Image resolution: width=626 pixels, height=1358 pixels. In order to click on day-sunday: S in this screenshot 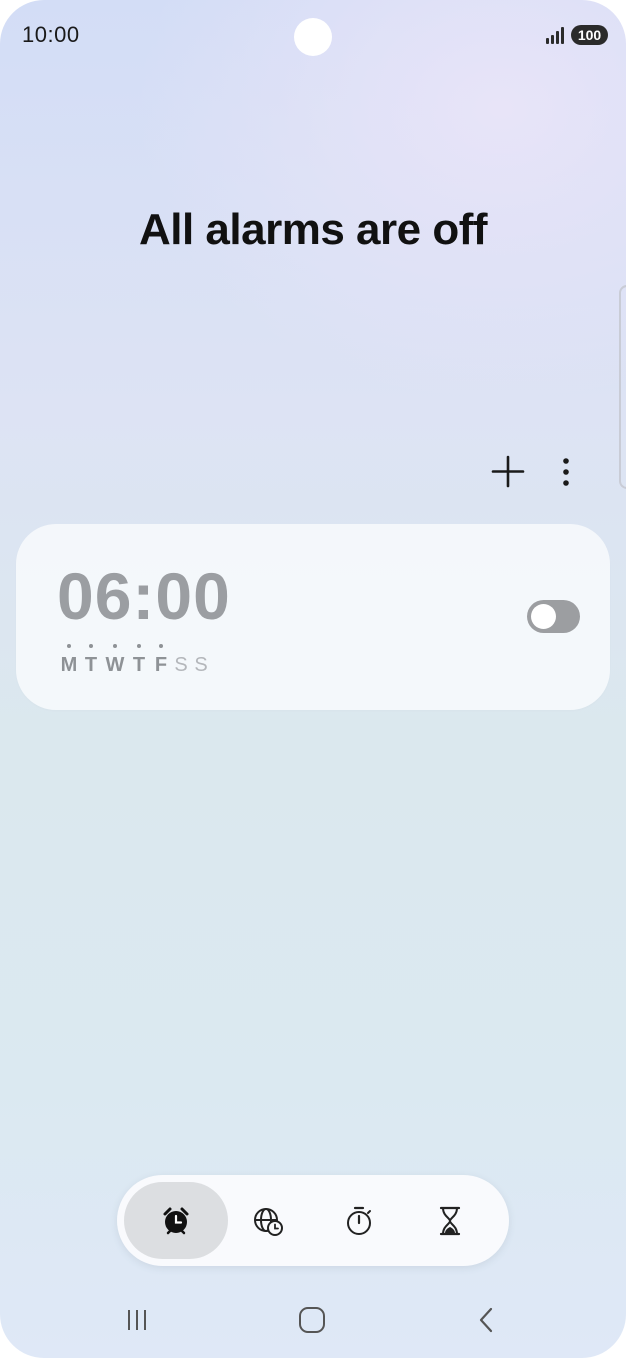, I will do `click(201, 665)`.